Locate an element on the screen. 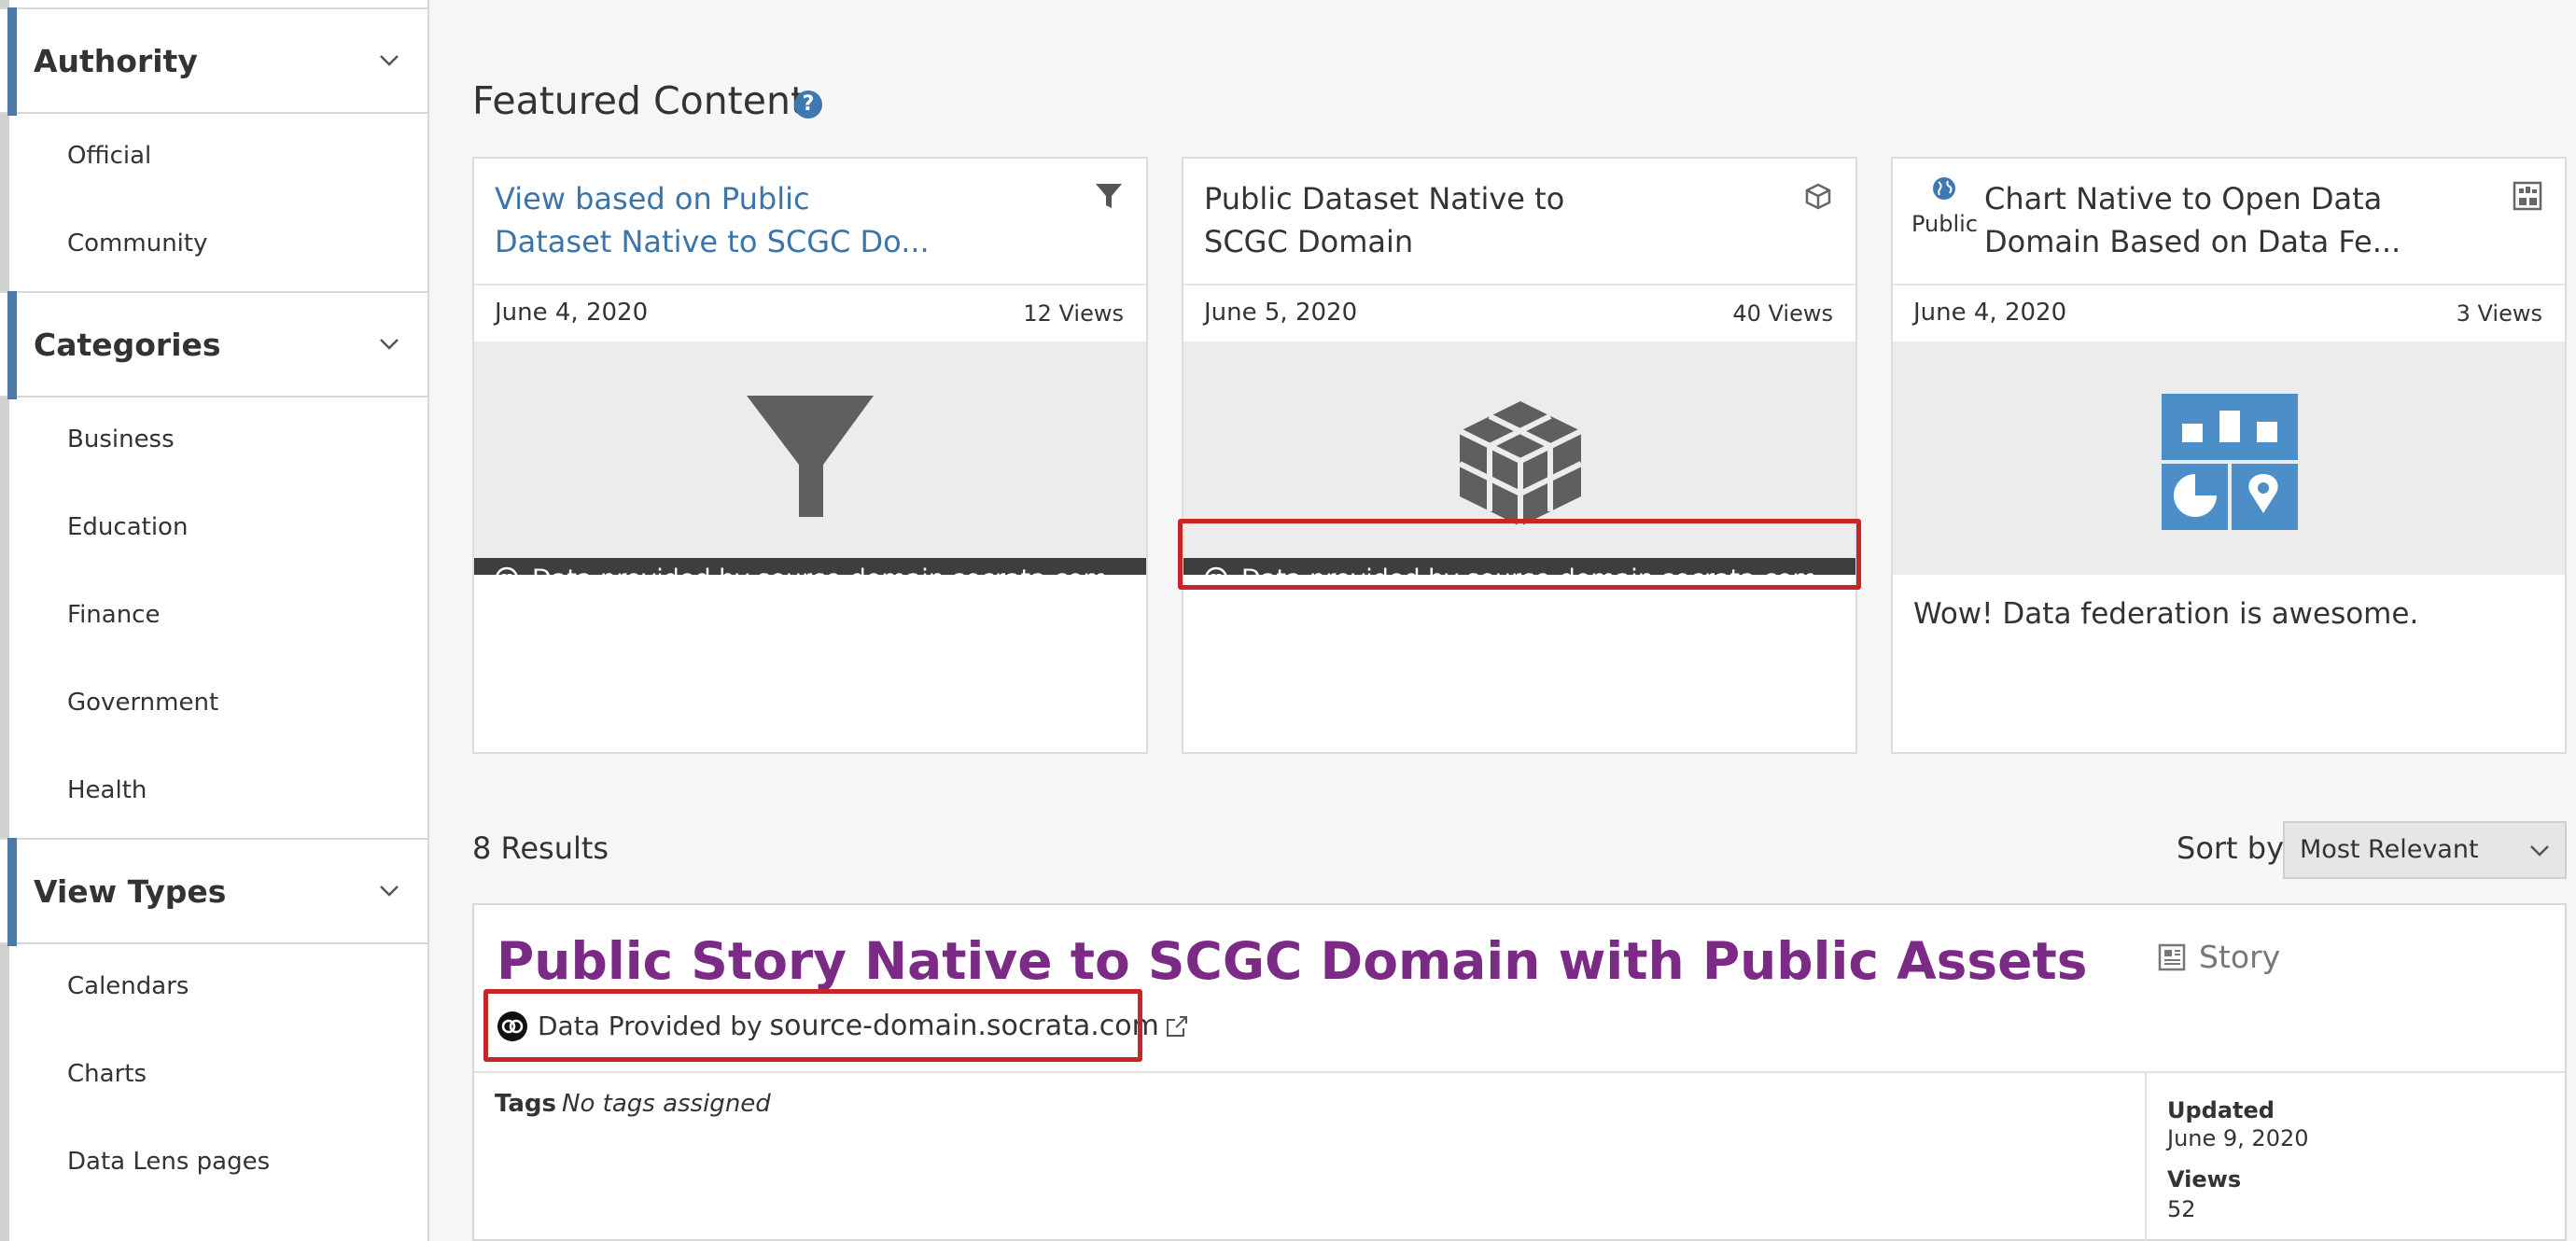 The height and width of the screenshot is (1241, 2576). sidebar-section-title: Authority is located at coordinates (116, 60).